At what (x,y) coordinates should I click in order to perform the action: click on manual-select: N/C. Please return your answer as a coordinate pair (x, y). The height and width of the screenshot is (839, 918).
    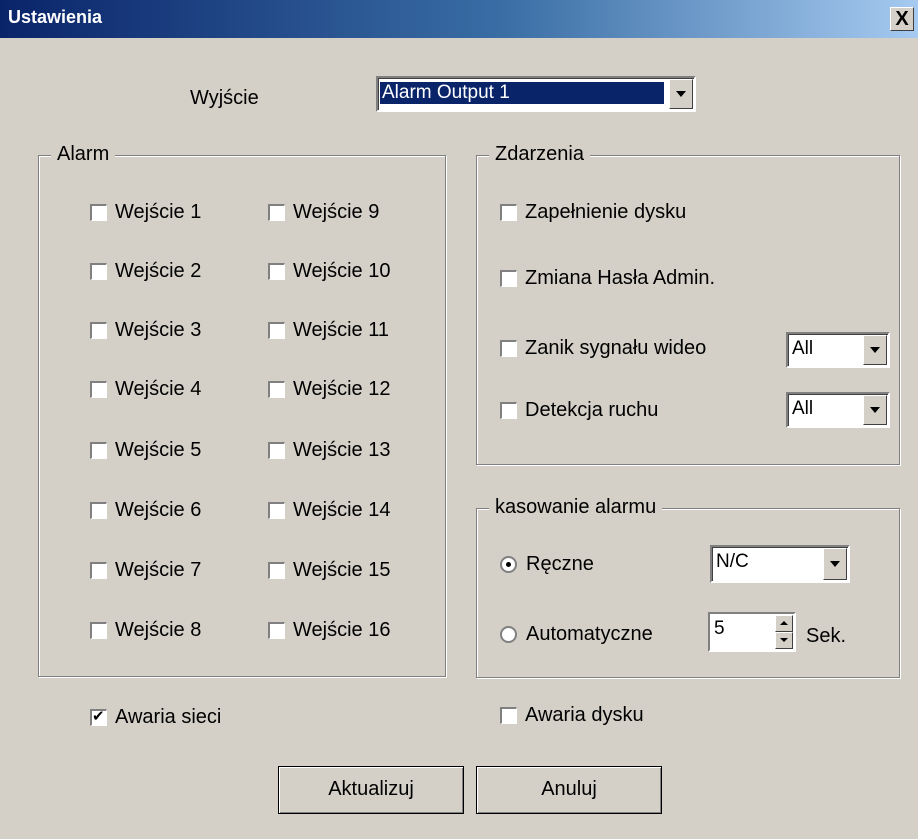
    Looking at the image, I should click on (780, 564).